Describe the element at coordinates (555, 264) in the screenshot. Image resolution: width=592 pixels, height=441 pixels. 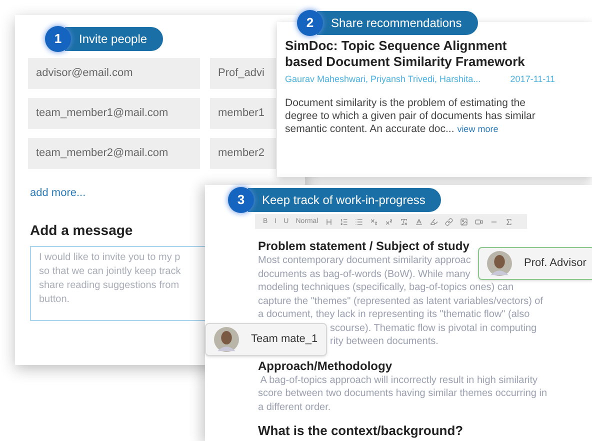
I see `collaborator-name: Prof. Advisor` at that location.